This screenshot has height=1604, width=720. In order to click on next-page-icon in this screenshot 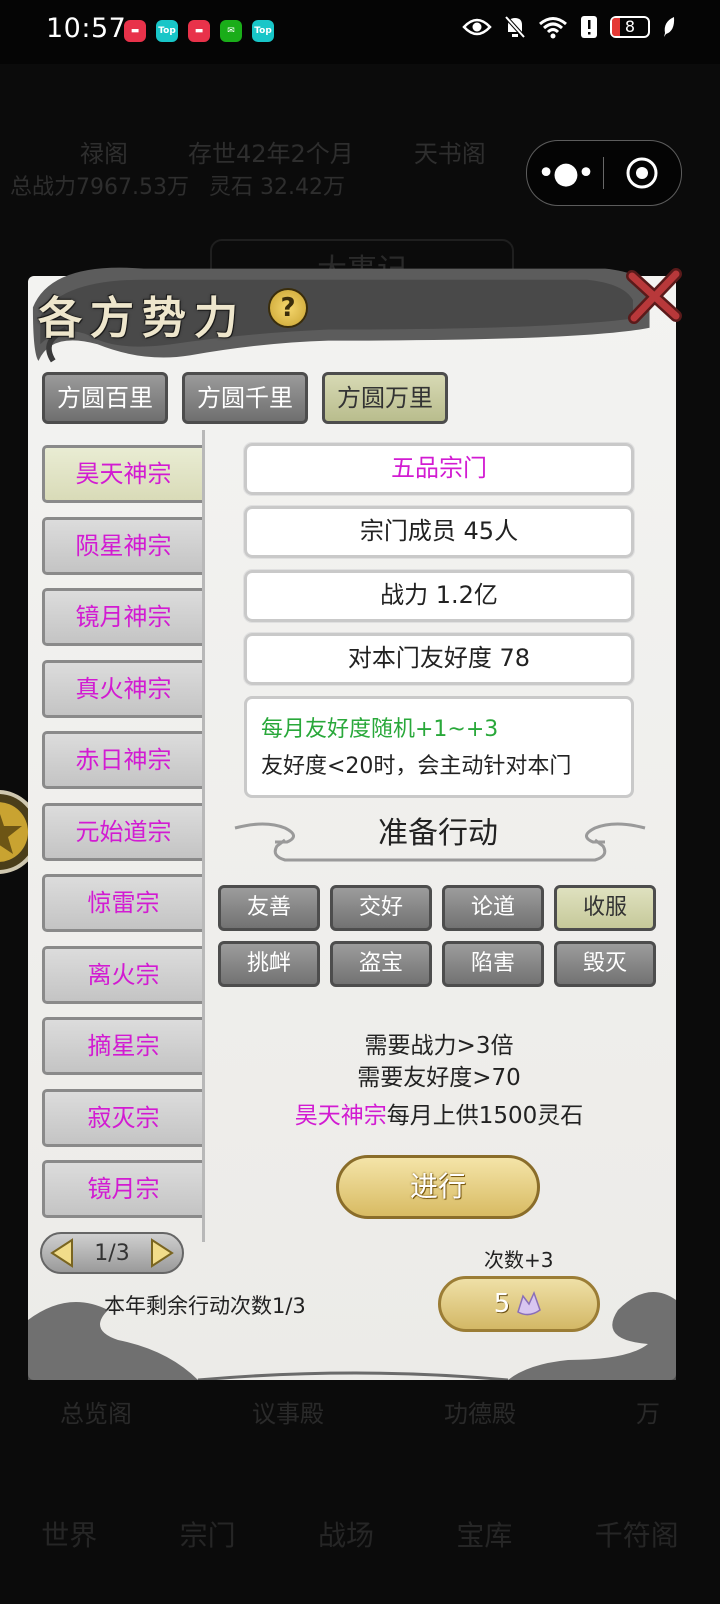, I will do `click(162, 1253)`.